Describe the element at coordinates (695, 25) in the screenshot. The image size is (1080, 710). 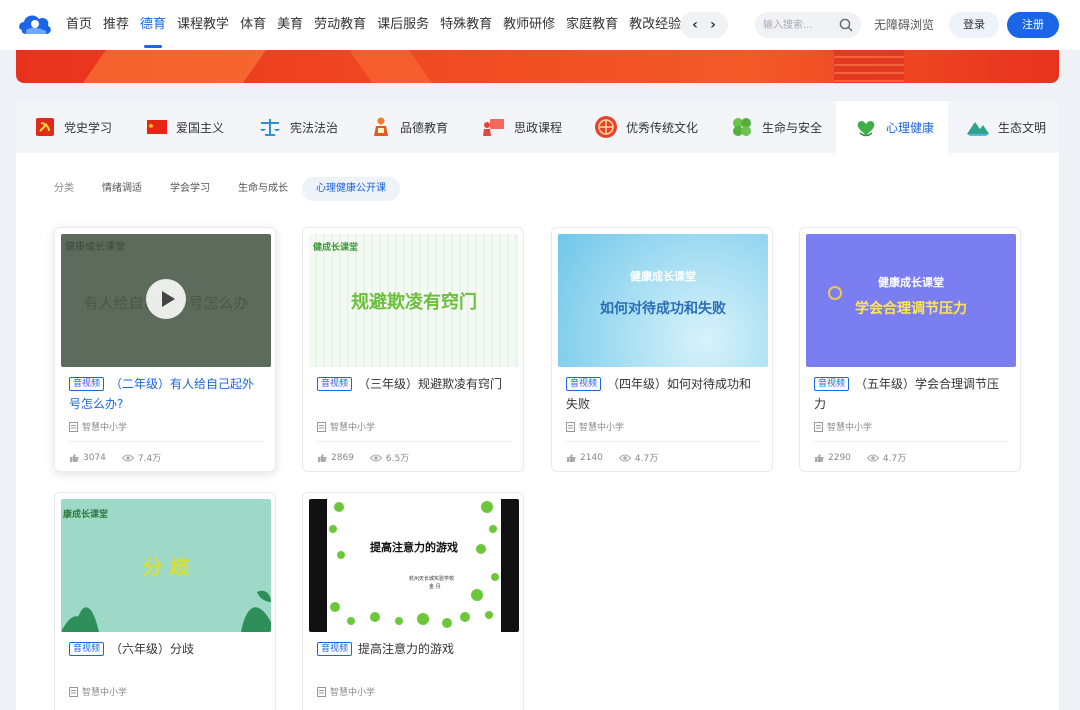
I see `chevron-left-icon: ‹` at that location.